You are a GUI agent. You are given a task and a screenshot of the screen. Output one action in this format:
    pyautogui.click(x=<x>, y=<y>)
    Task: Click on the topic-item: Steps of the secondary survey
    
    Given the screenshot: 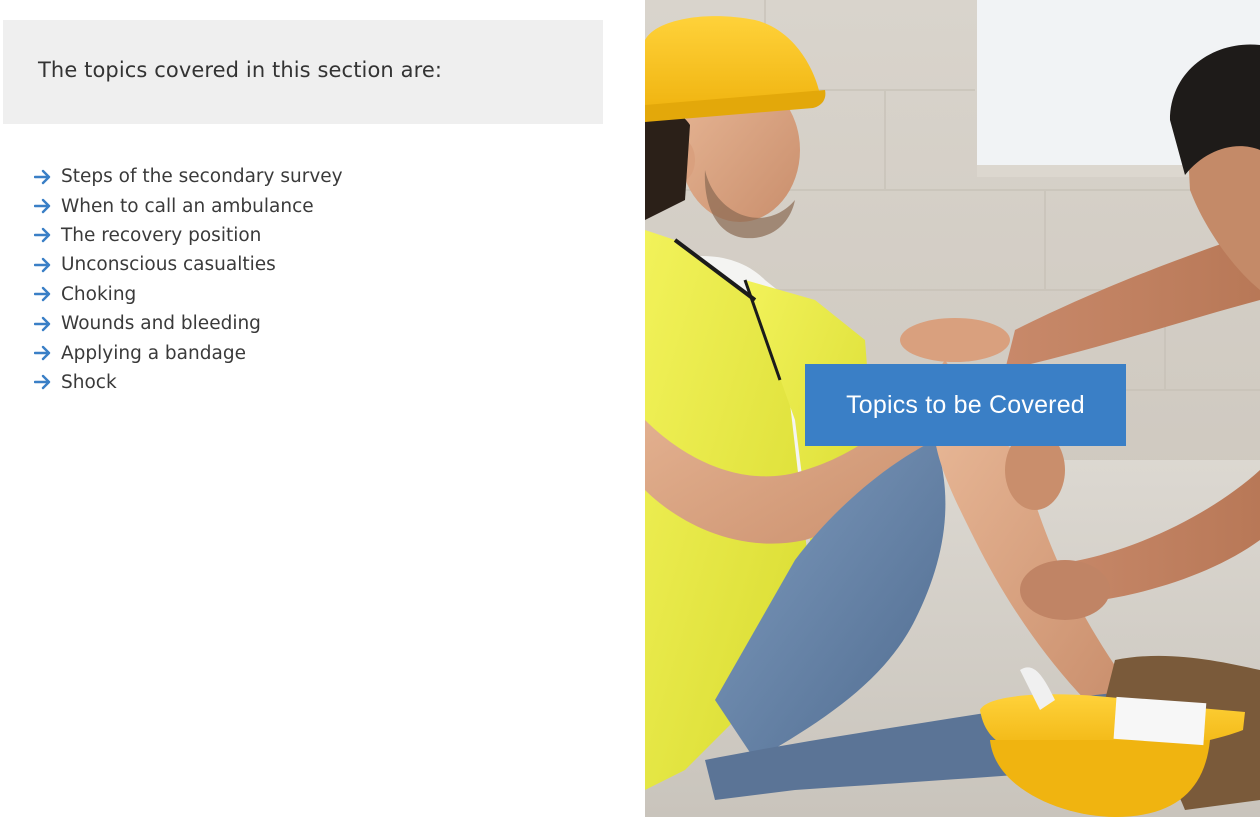 What is the action you would take?
    pyautogui.click(x=188, y=176)
    